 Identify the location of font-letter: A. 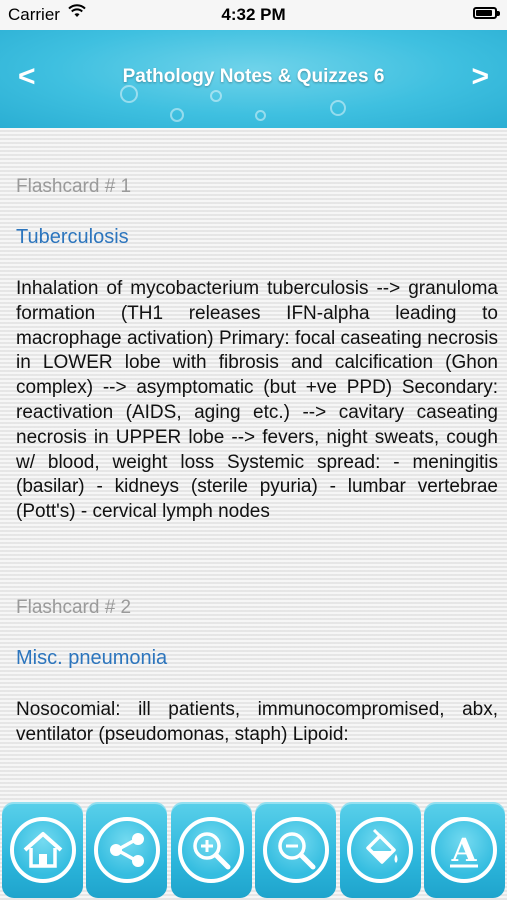
(464, 850).